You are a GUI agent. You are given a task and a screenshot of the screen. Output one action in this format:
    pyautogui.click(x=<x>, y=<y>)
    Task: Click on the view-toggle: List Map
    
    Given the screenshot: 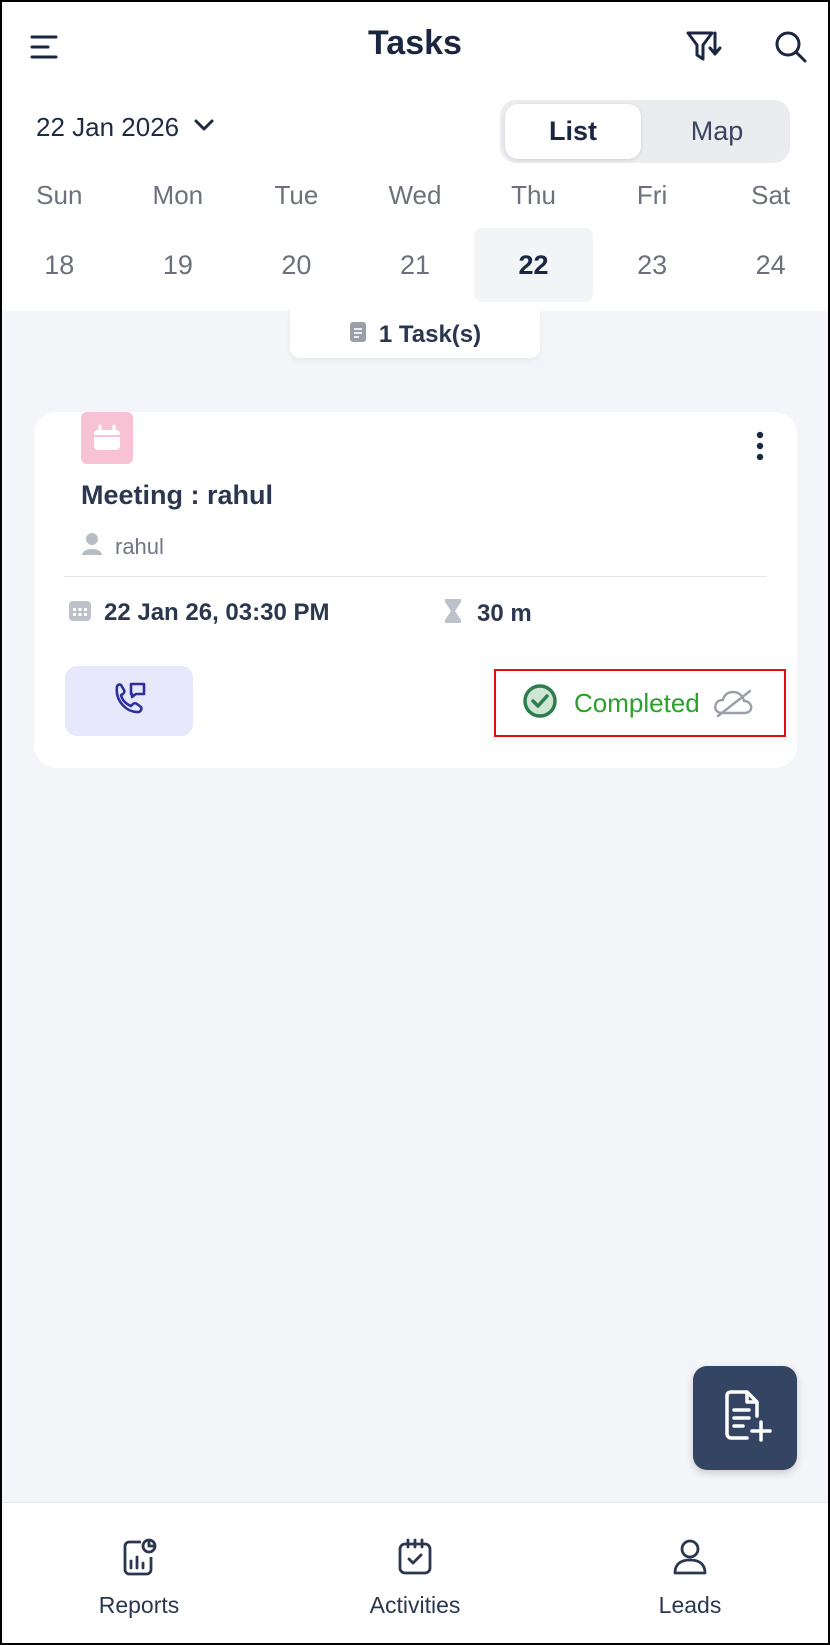 What is the action you would take?
    pyautogui.click(x=645, y=131)
    